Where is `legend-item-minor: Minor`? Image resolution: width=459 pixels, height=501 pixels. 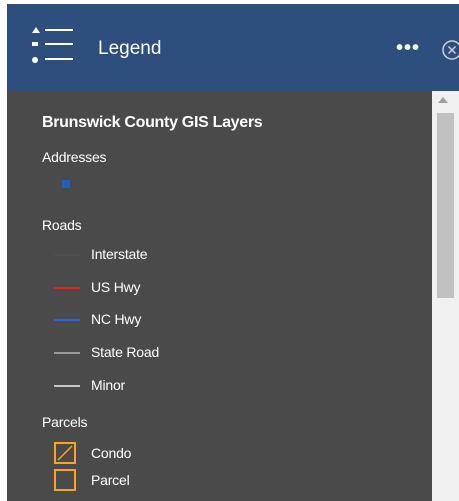
legend-item-minor: Minor is located at coordinates (108, 385).